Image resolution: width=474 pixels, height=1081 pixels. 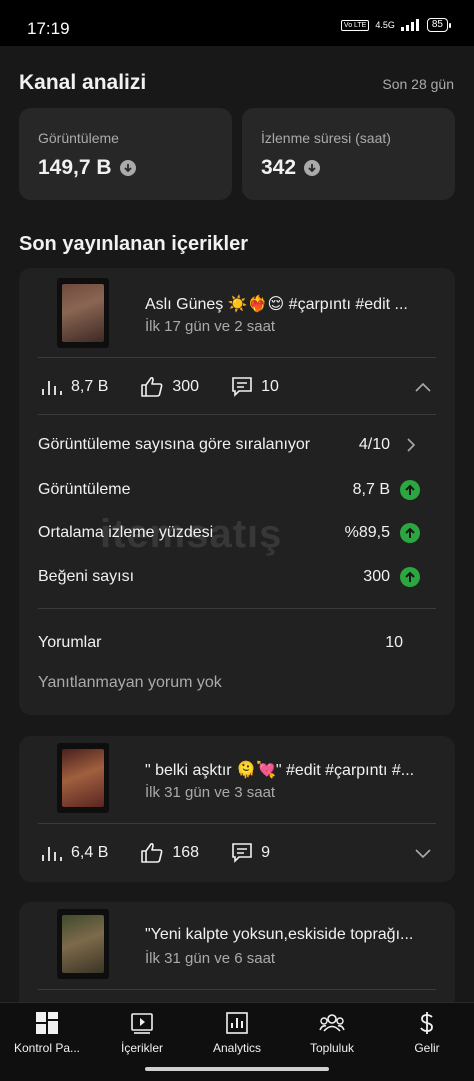 What do you see at coordinates (423, 387) in the screenshot?
I see `chevron-up-icon` at bounding box center [423, 387].